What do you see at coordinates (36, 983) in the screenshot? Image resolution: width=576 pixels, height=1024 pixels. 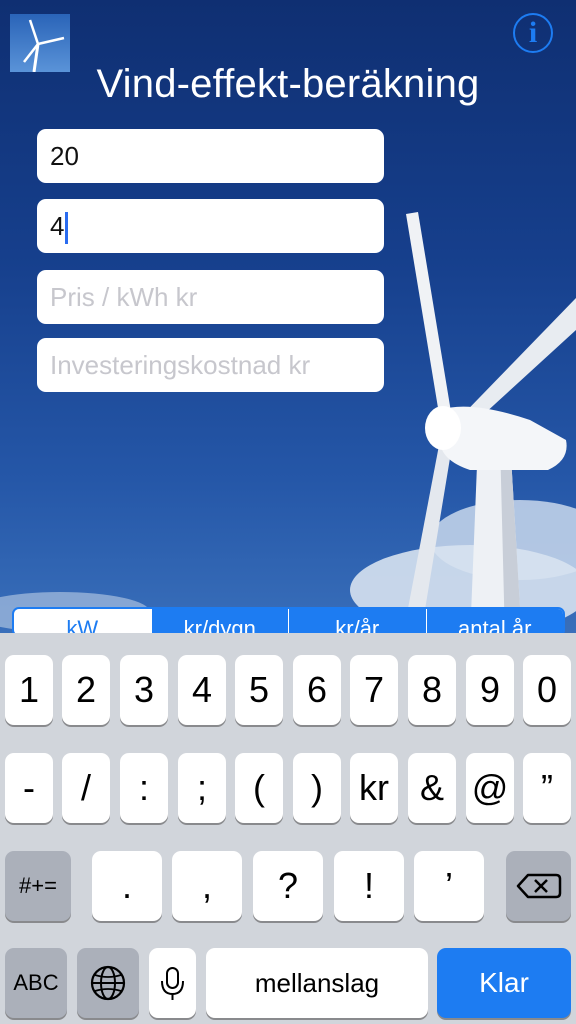 I see `abc-key: ABC` at bounding box center [36, 983].